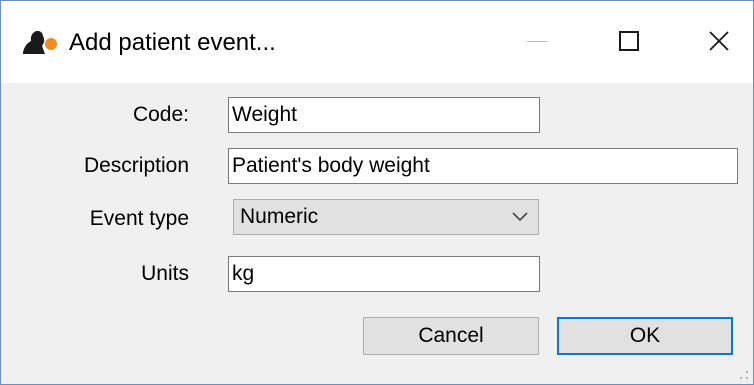 The width and height of the screenshot is (754, 385). I want to click on cancel-button: Cancel, so click(451, 336).